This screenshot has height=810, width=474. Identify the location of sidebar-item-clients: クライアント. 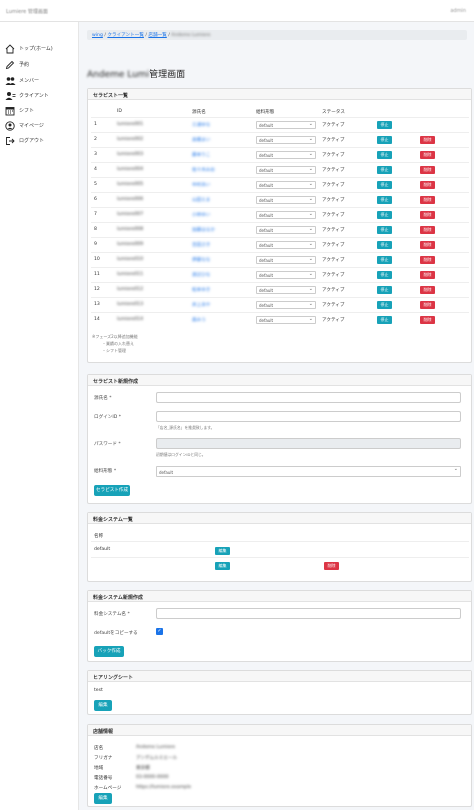
(26, 95).